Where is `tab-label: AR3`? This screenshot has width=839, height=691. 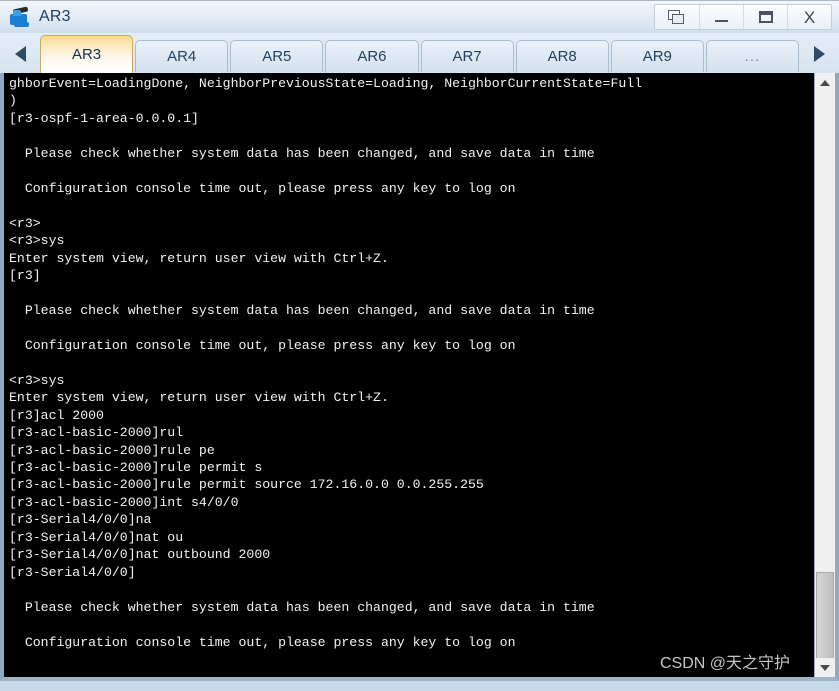
tab-label: AR3 is located at coordinates (86, 54).